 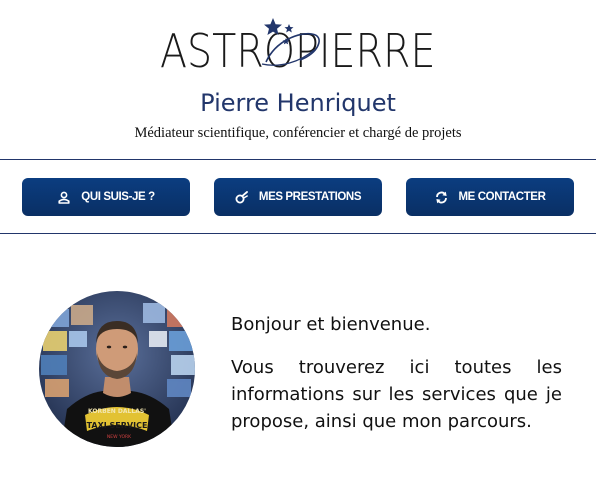 What do you see at coordinates (298, 51) in the screenshot?
I see `logo-wordmark: ASTROPIERRE` at bounding box center [298, 51].